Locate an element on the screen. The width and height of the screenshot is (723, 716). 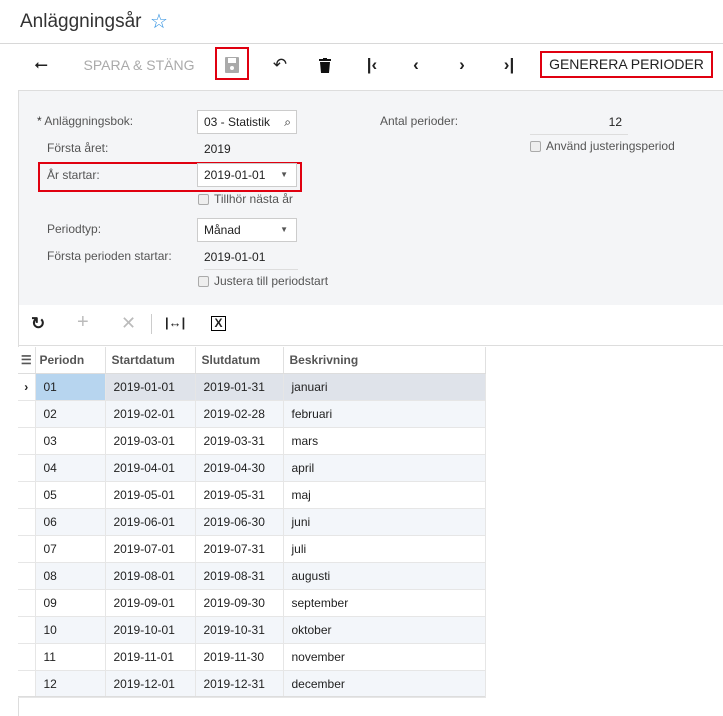
table-row: 10 2019-10-01 2019-10-31 oktober is located at coordinates (252, 630).